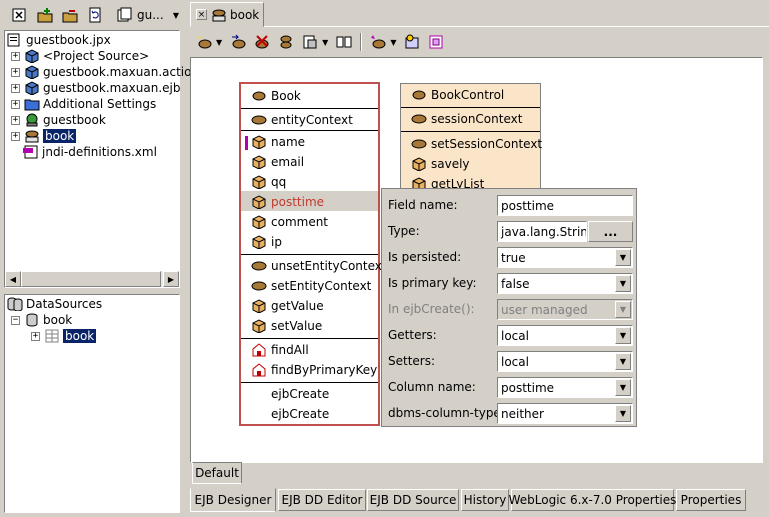  I want to click on project-combo: gu... ▼, so click(148, 15).